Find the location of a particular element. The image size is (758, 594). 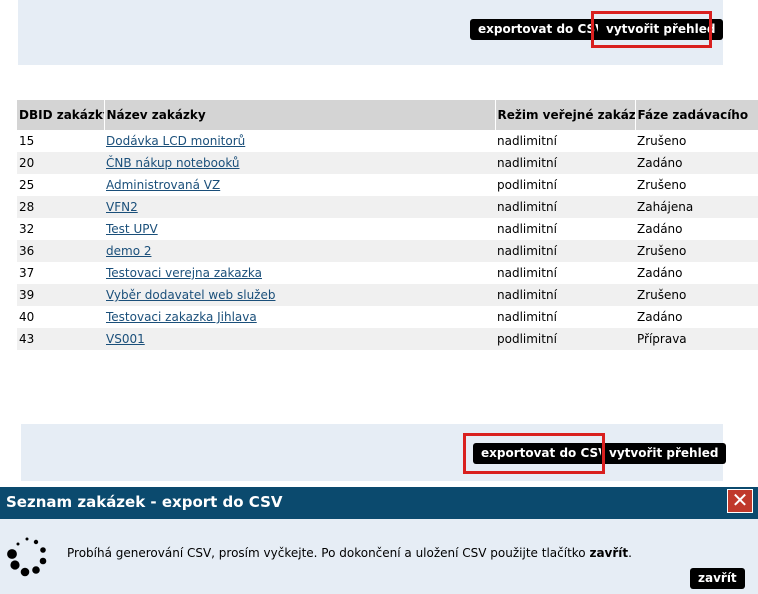

contract-link: demo 2 is located at coordinates (128, 251).